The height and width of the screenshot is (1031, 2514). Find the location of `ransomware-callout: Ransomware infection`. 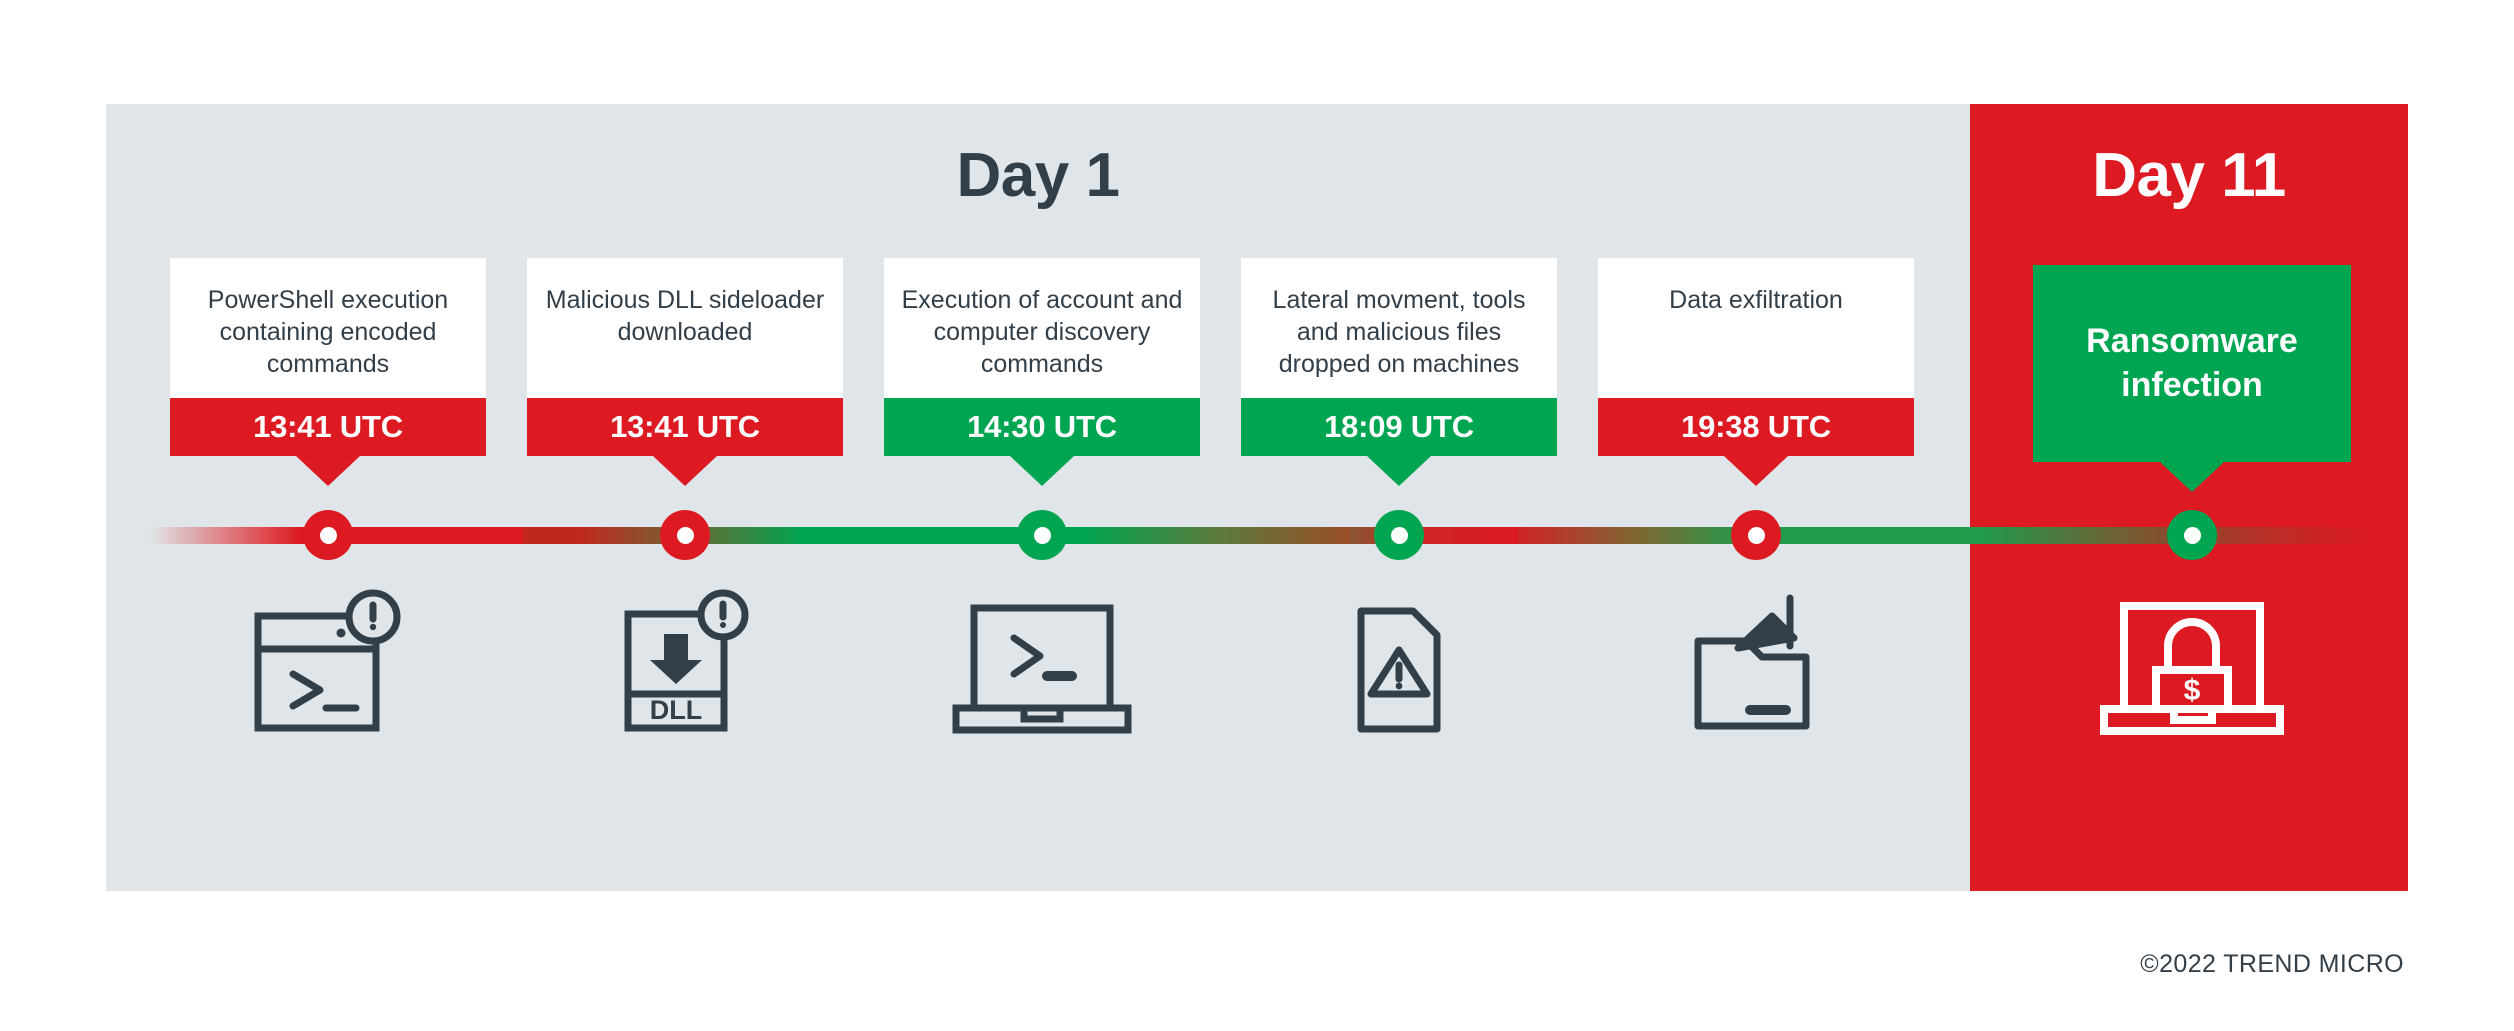

ransomware-callout: Ransomware infection is located at coordinates (2192, 363).